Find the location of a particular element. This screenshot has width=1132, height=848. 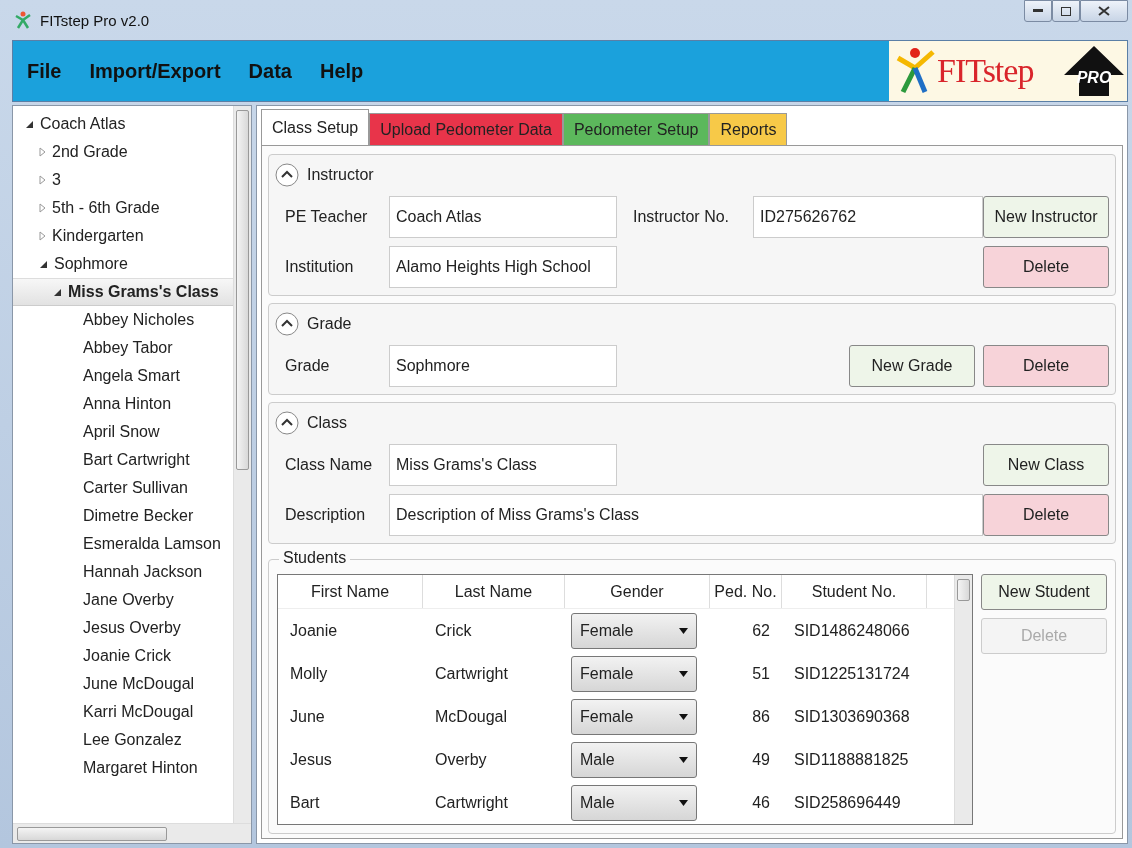

field-label: Institution is located at coordinates (319, 267).